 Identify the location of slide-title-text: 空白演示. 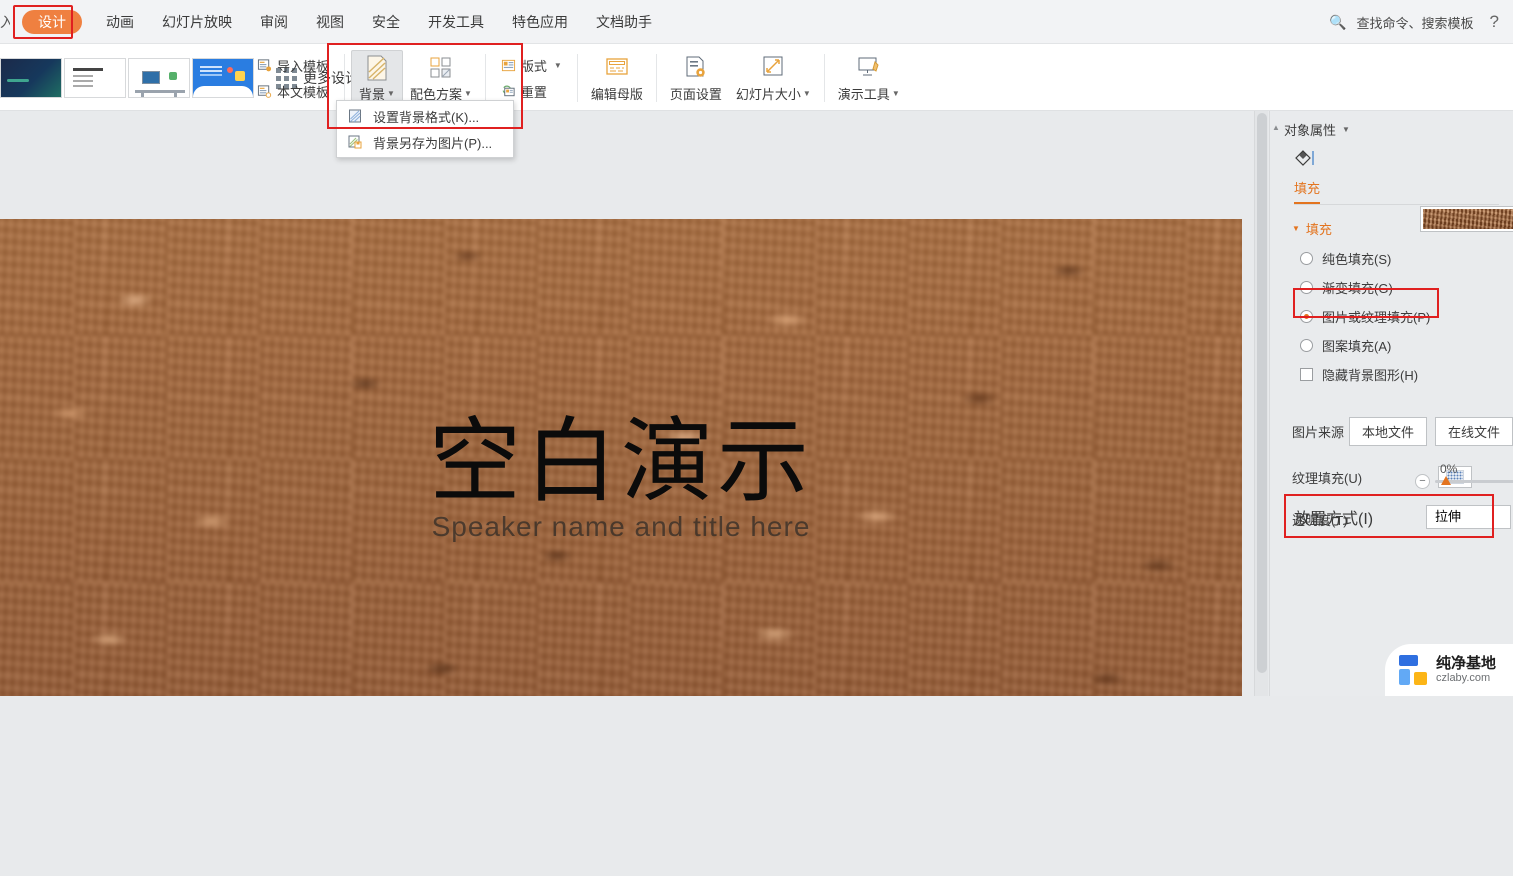
(621, 453).